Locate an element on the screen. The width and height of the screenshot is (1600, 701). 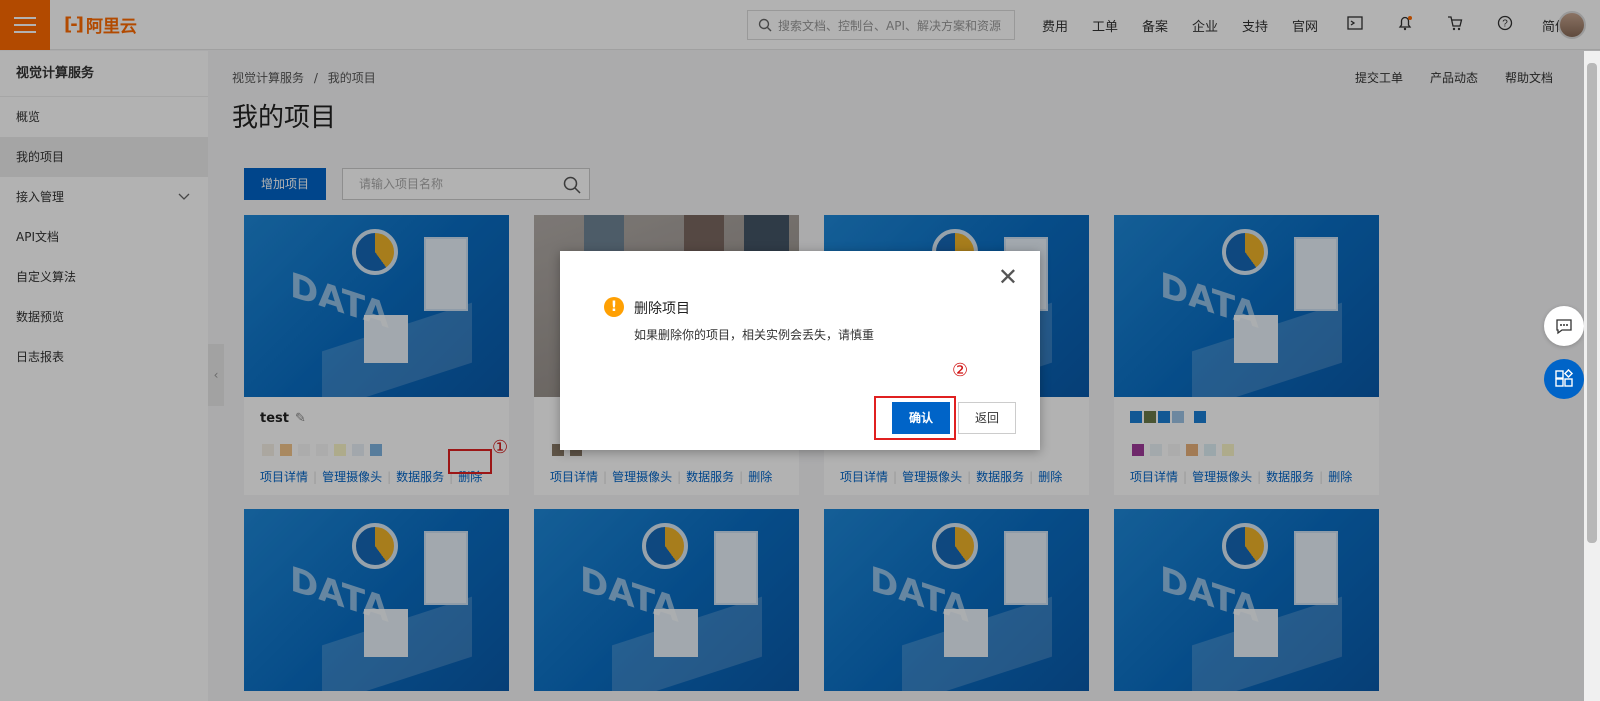
page-scrollbar is located at coordinates (1592, 376).